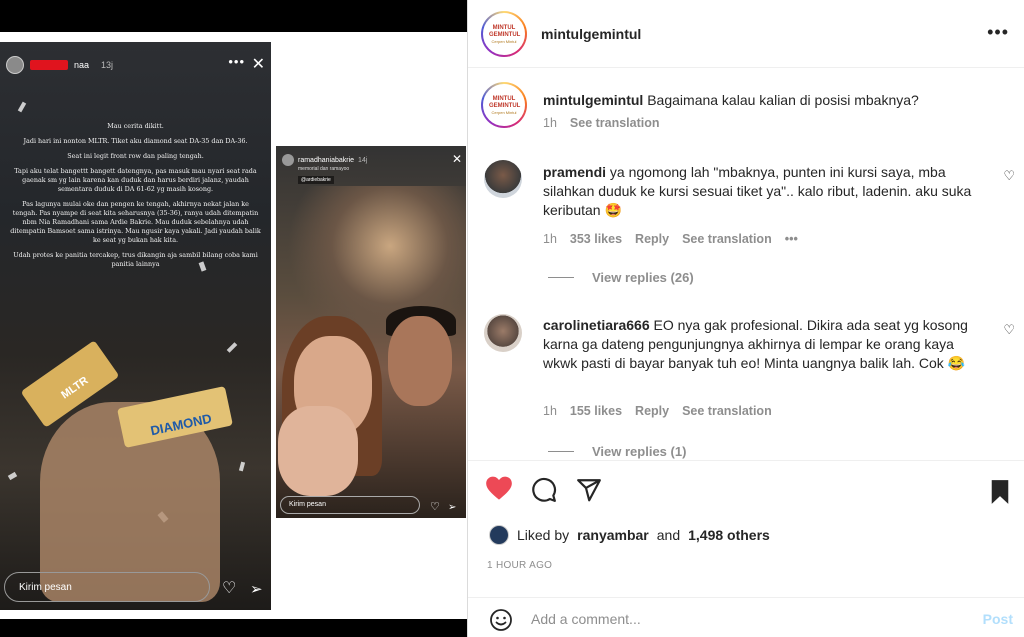  What do you see at coordinates (135, 126) in the screenshot?
I see `story-paragraph: Mau cerita dikitt.` at bounding box center [135, 126].